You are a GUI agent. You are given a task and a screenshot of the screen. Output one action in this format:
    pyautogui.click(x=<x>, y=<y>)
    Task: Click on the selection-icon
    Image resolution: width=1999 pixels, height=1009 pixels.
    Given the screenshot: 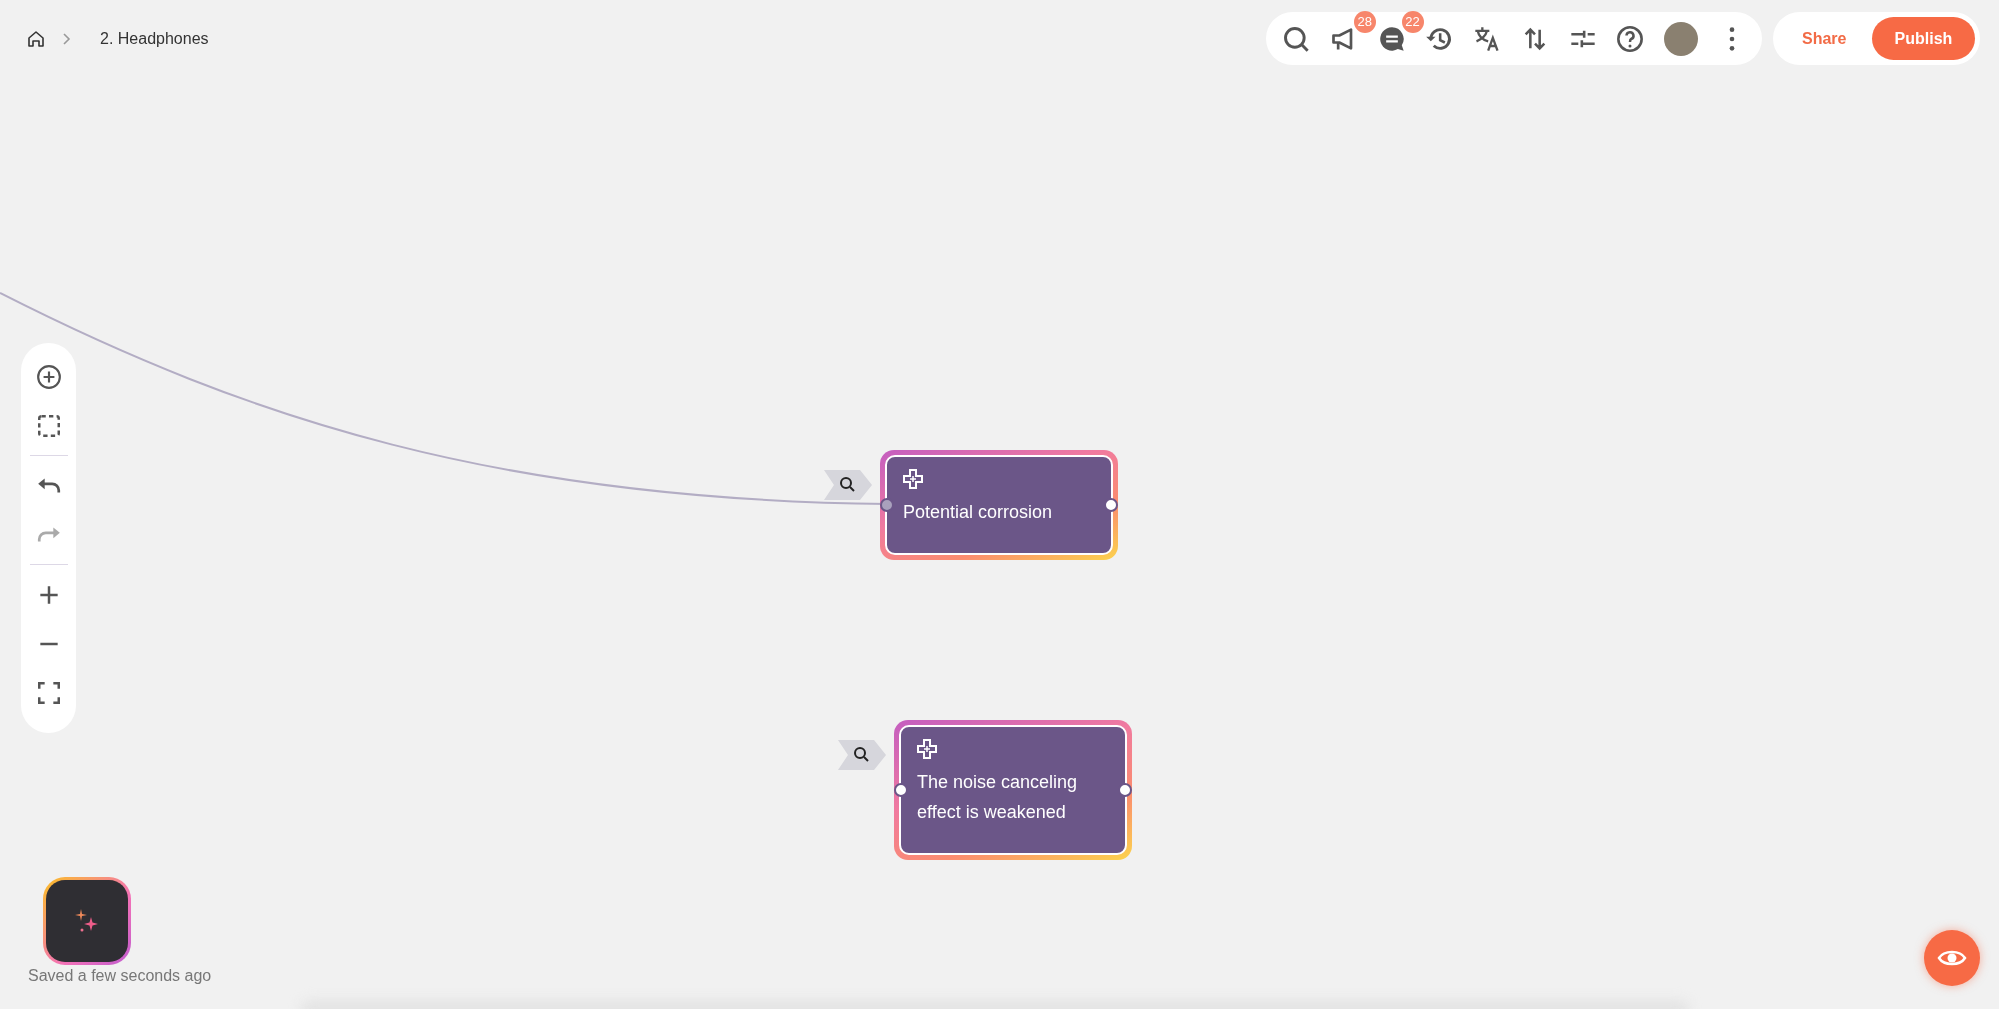 What is the action you would take?
    pyautogui.click(x=48, y=425)
    